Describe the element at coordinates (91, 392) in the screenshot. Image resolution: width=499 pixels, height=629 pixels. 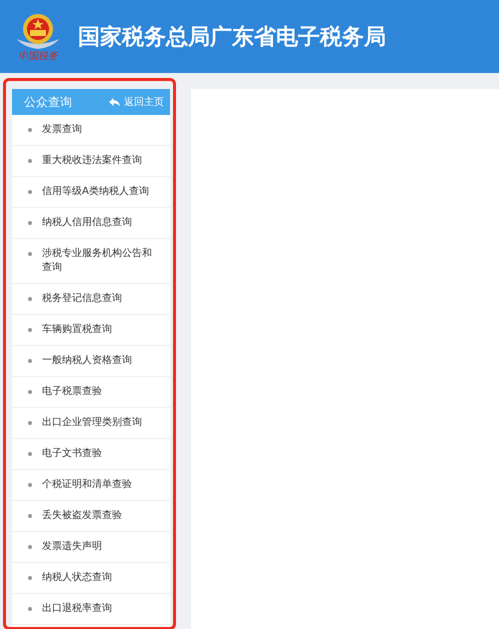
I see `sidebar-menu-item: 电子税票查验` at that location.